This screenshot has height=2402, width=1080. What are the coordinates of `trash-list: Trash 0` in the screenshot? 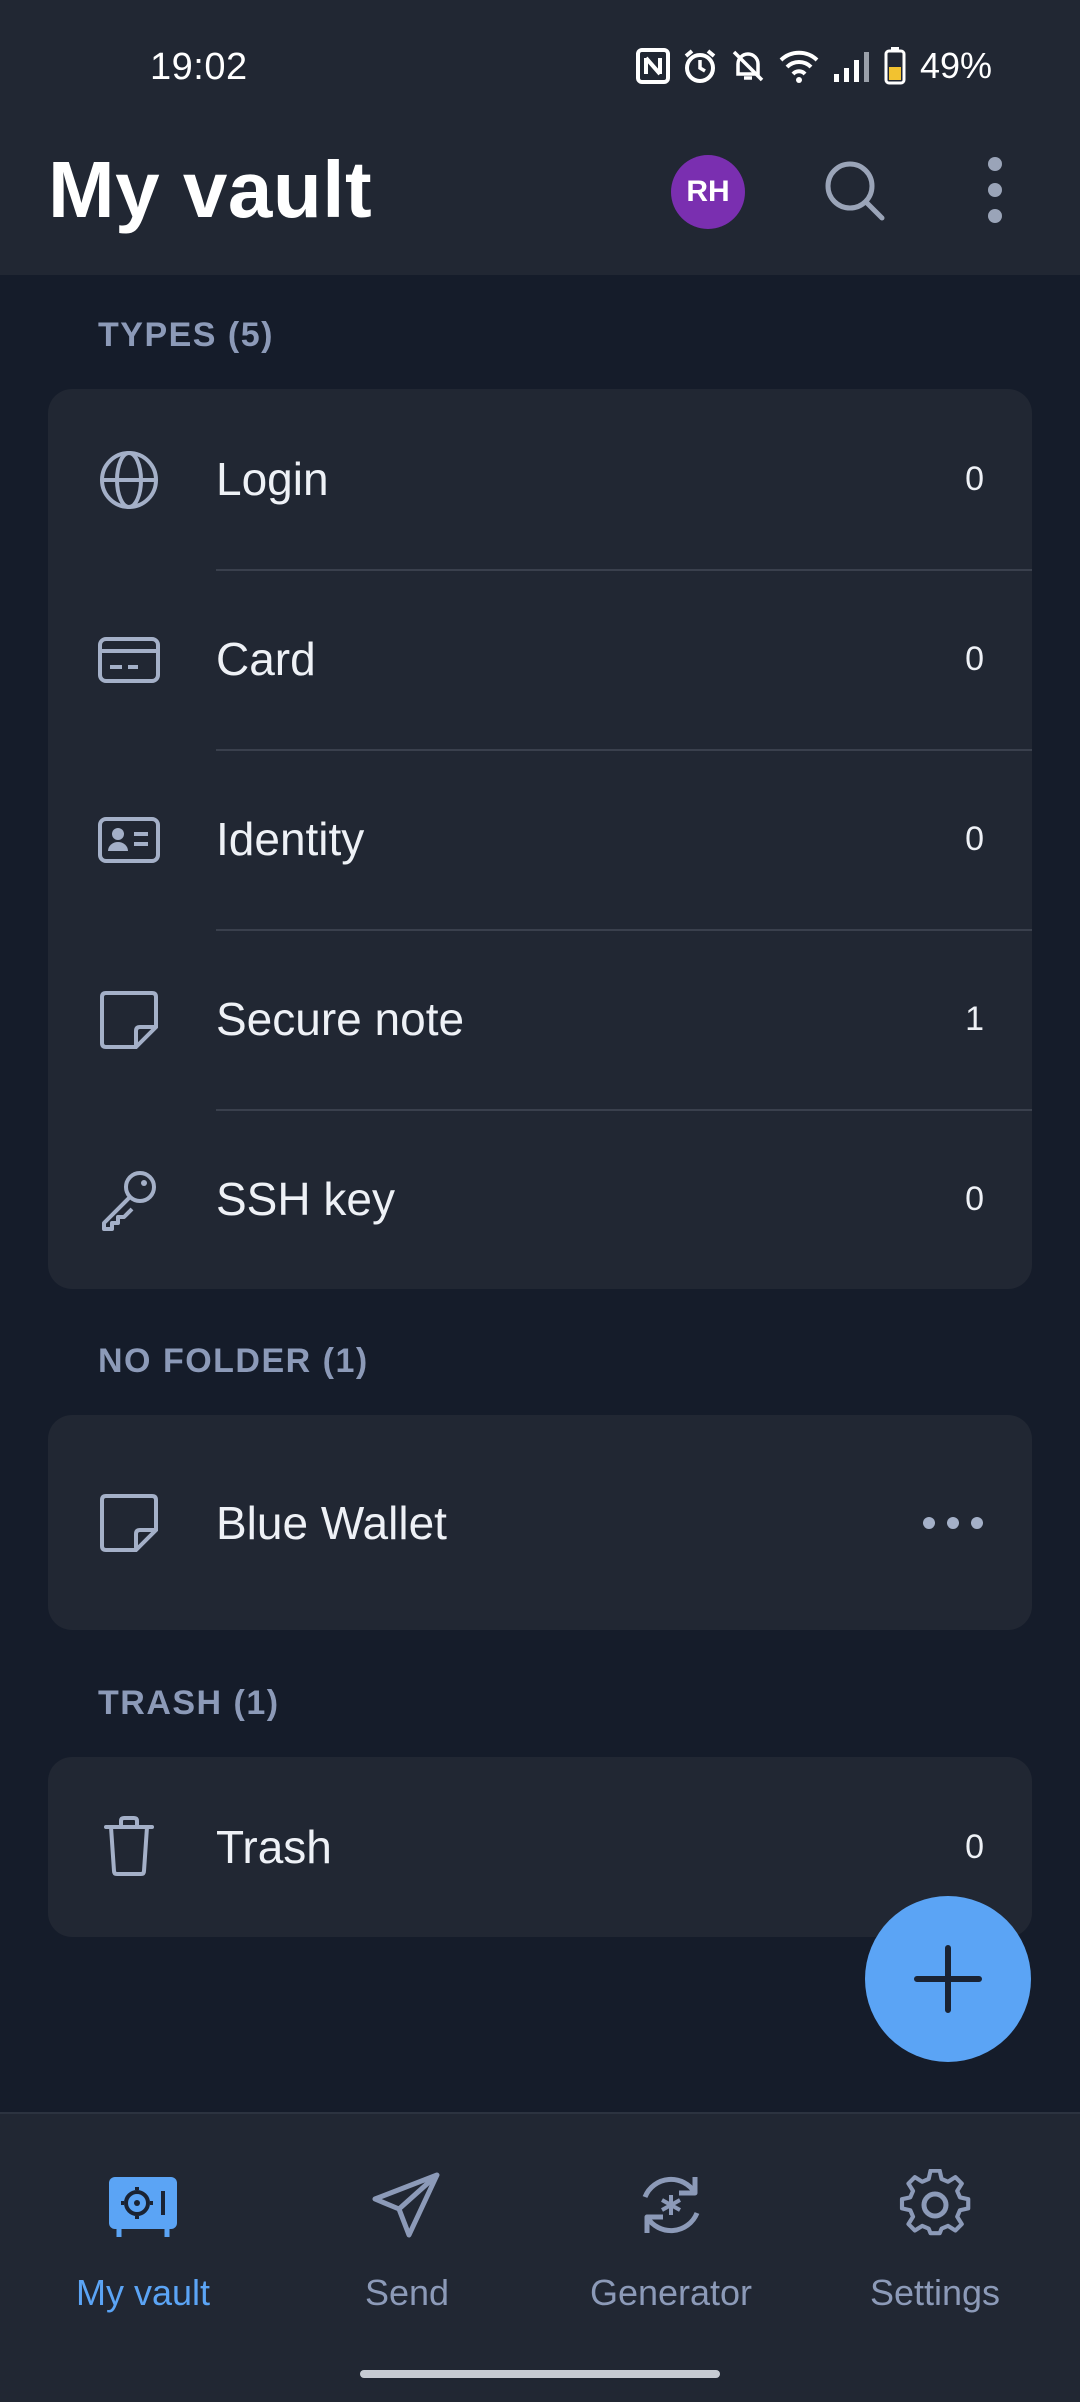 It's located at (540, 1847).